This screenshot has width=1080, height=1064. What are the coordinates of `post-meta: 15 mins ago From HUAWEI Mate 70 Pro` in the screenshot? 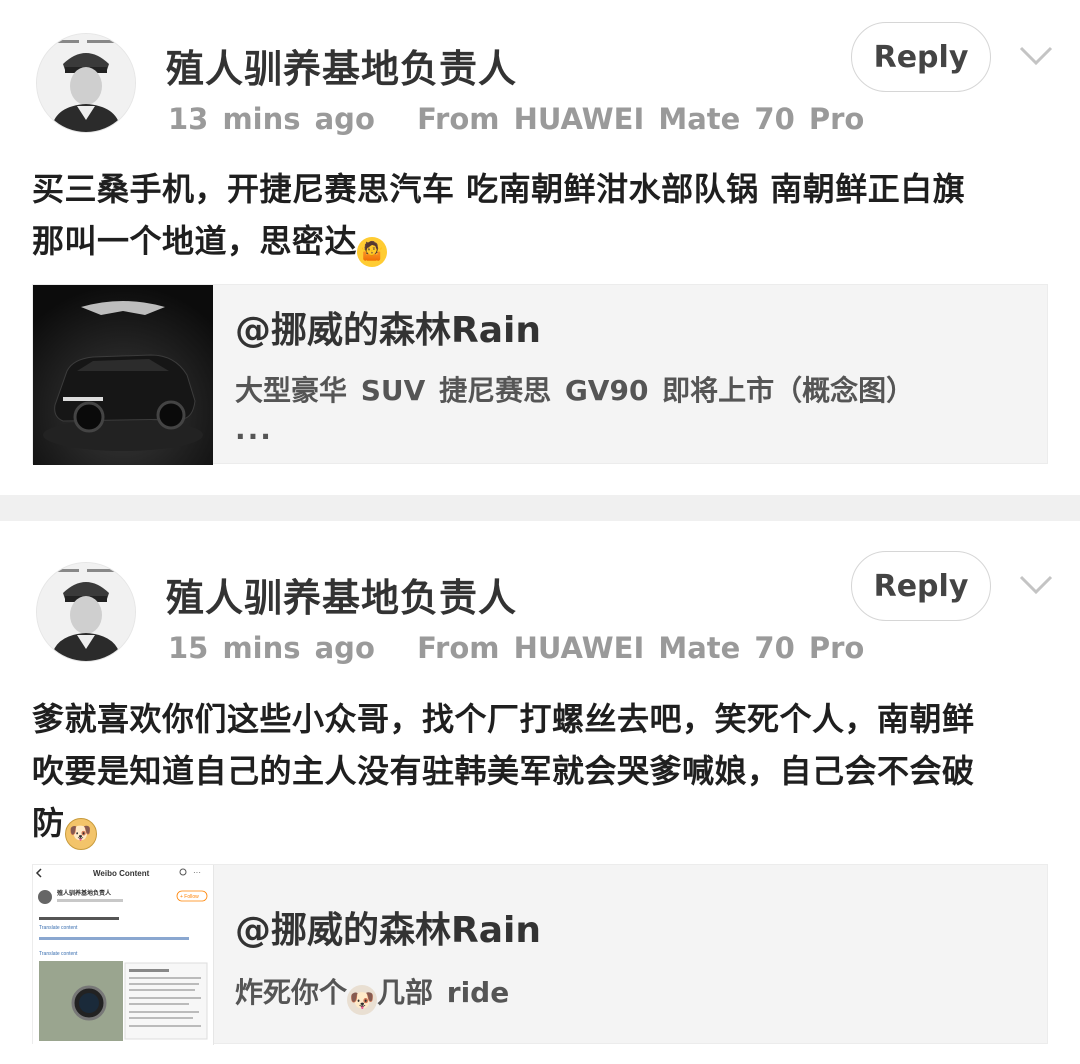 It's located at (516, 648).